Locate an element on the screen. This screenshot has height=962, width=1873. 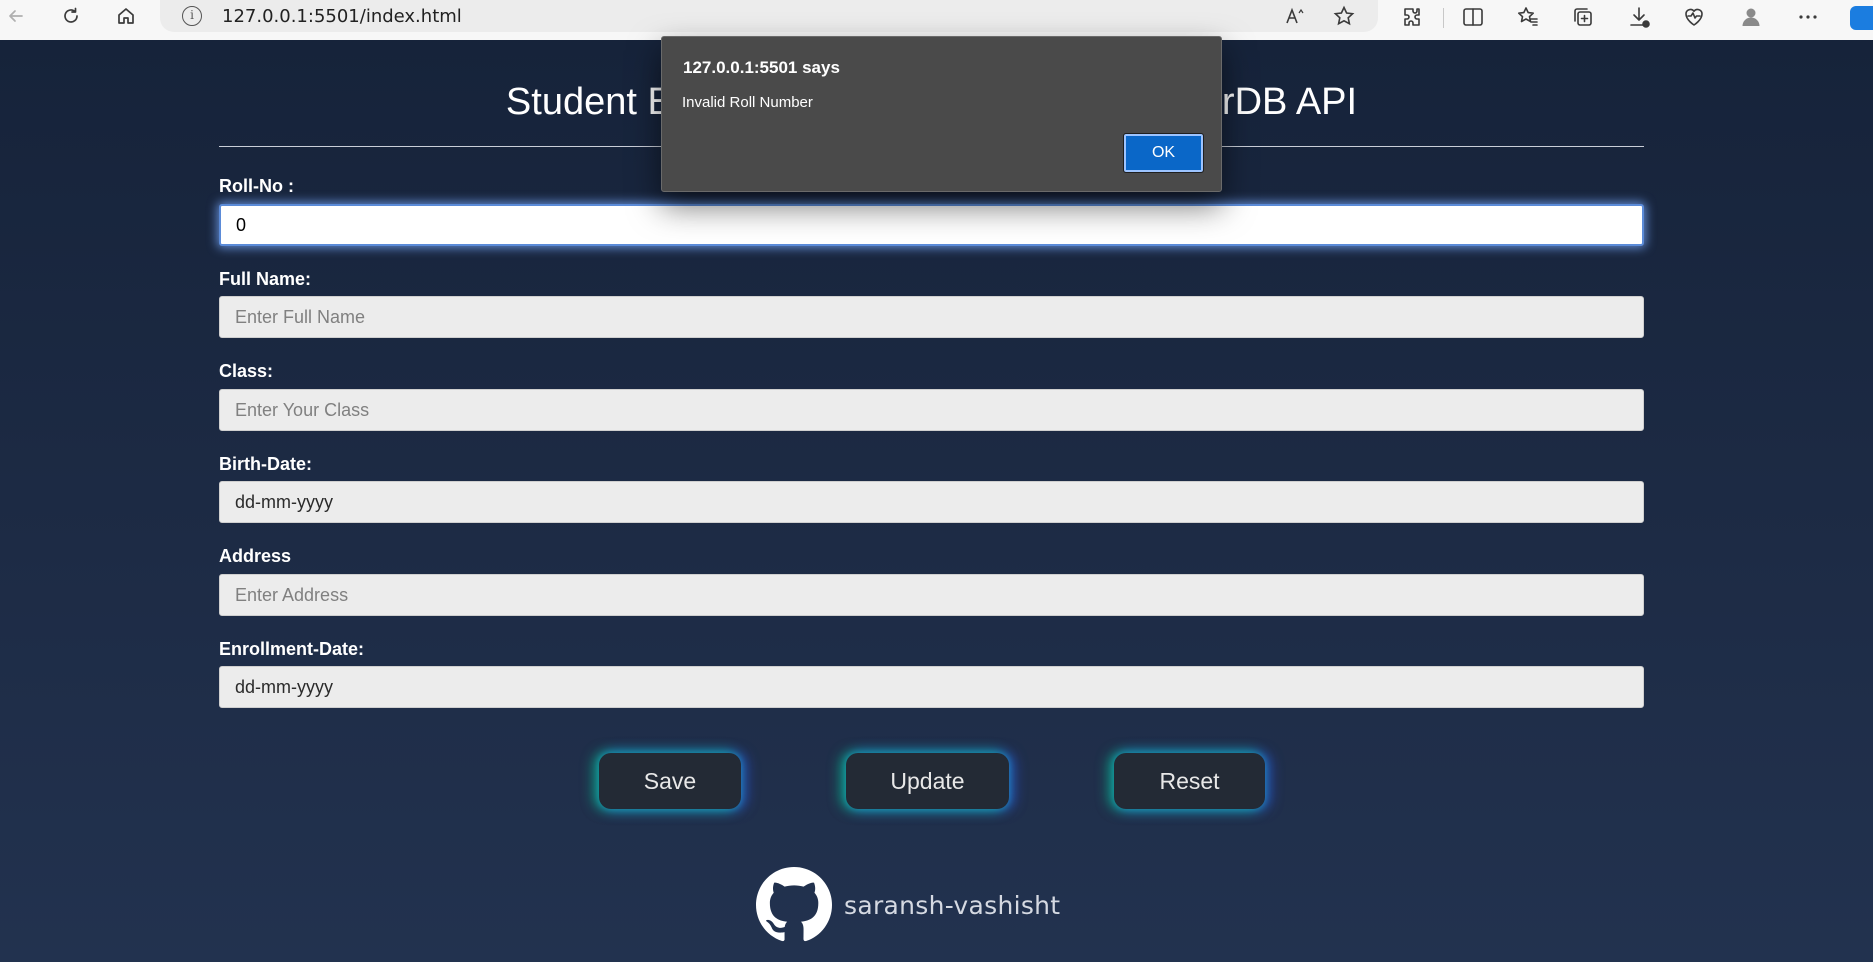
collections-icon is located at coordinates (1583, 17).